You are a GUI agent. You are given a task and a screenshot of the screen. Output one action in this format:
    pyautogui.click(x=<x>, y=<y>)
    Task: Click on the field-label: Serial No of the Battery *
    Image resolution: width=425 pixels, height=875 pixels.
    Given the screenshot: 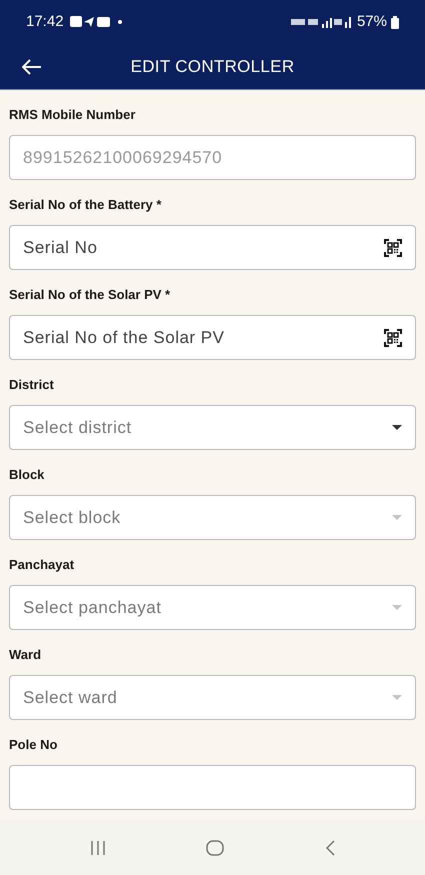 What is the action you would take?
    pyautogui.click(x=85, y=205)
    